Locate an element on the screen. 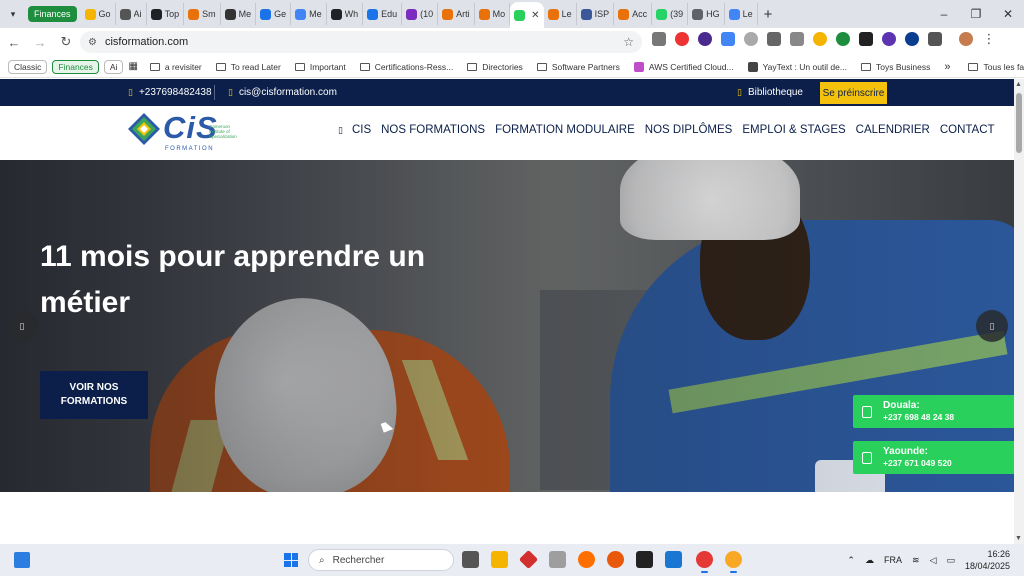 The width and height of the screenshot is (1024, 576). bookmark-chip-finances: Finances is located at coordinates (75, 66).